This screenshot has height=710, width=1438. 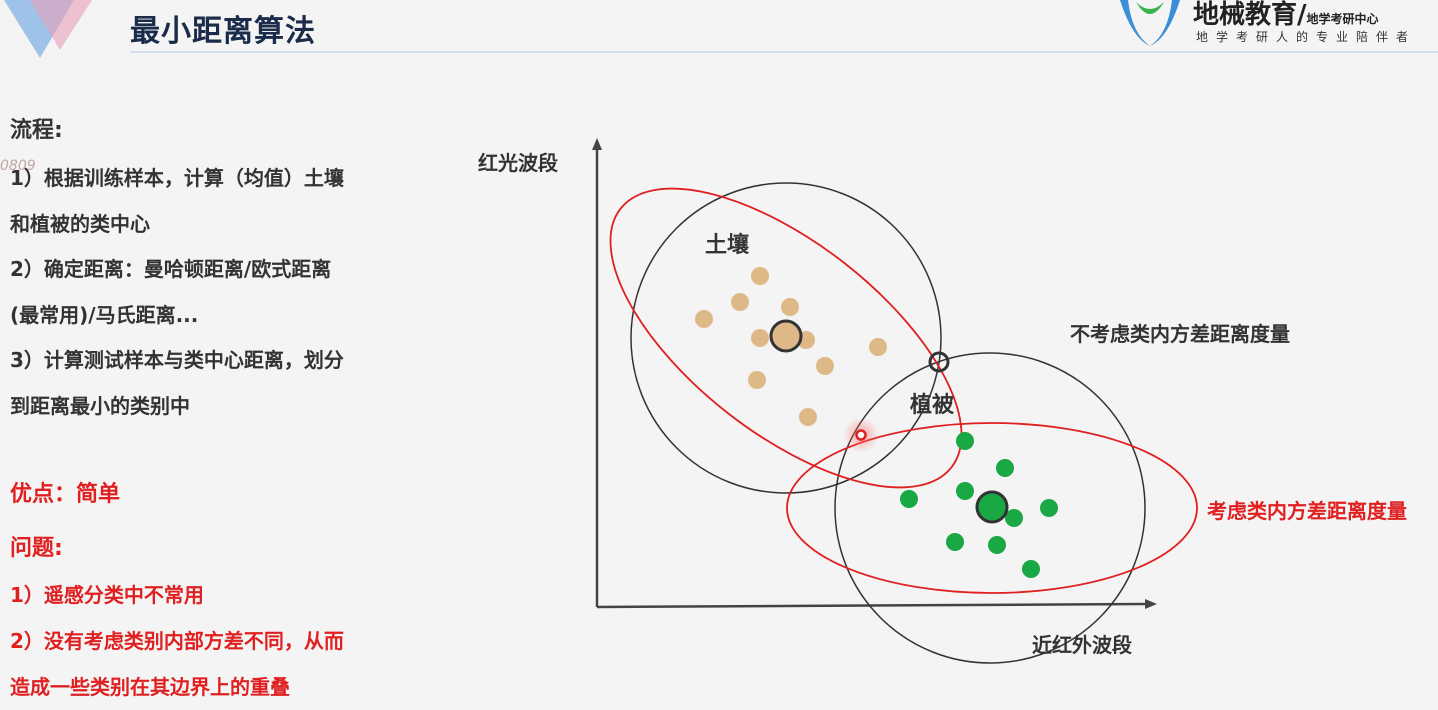 I want to click on red-test-point, so click(x=861, y=435).